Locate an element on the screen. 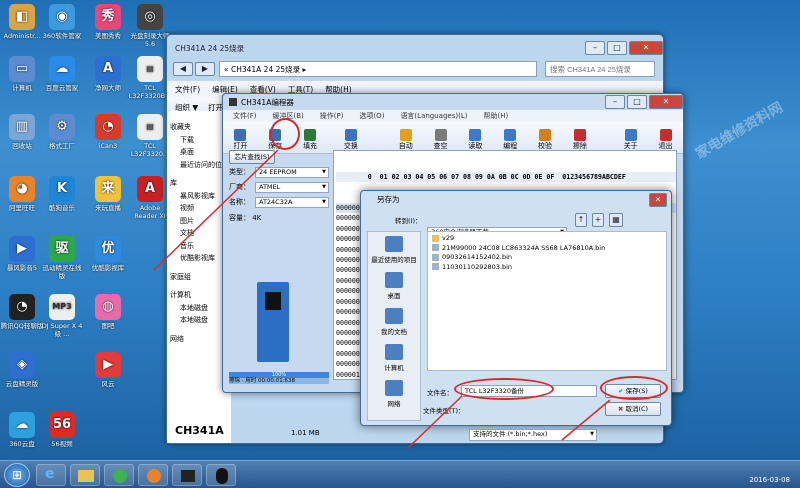 The height and width of the screenshot is (488, 800). view-menu-icon: ▦ is located at coordinates (616, 220).